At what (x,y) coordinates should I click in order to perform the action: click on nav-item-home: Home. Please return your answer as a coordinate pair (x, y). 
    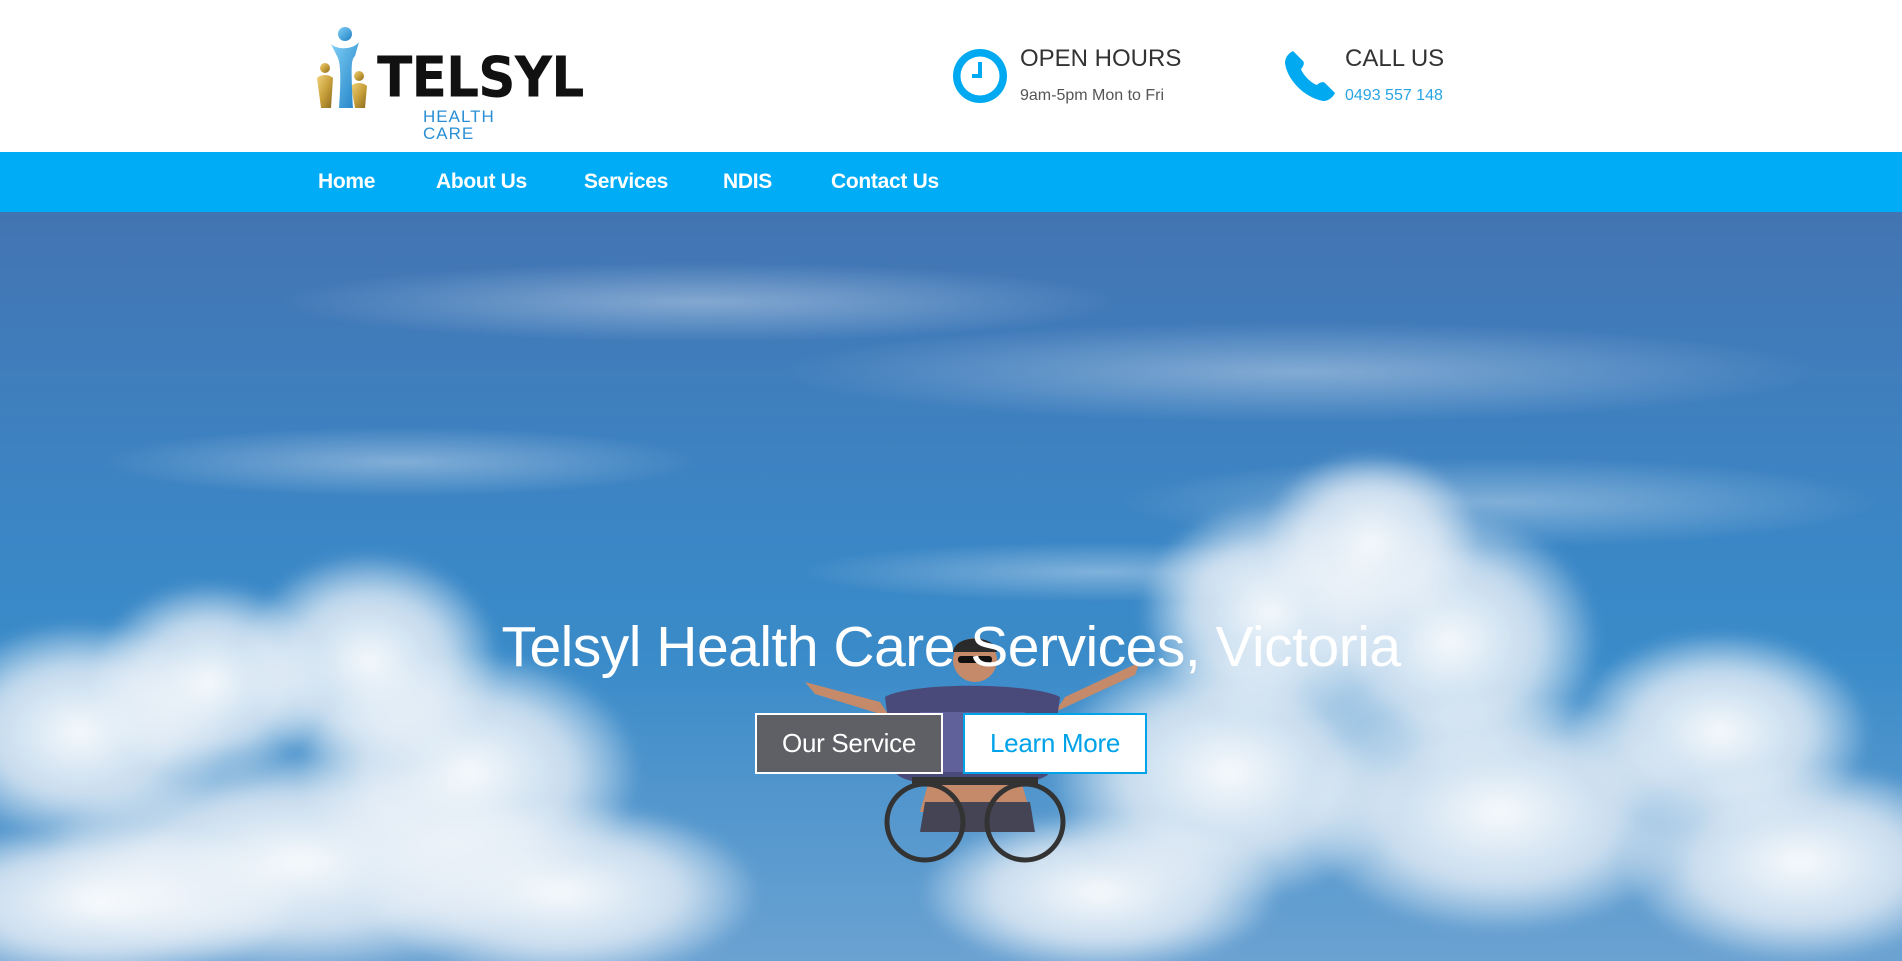
    Looking at the image, I should click on (346, 182).